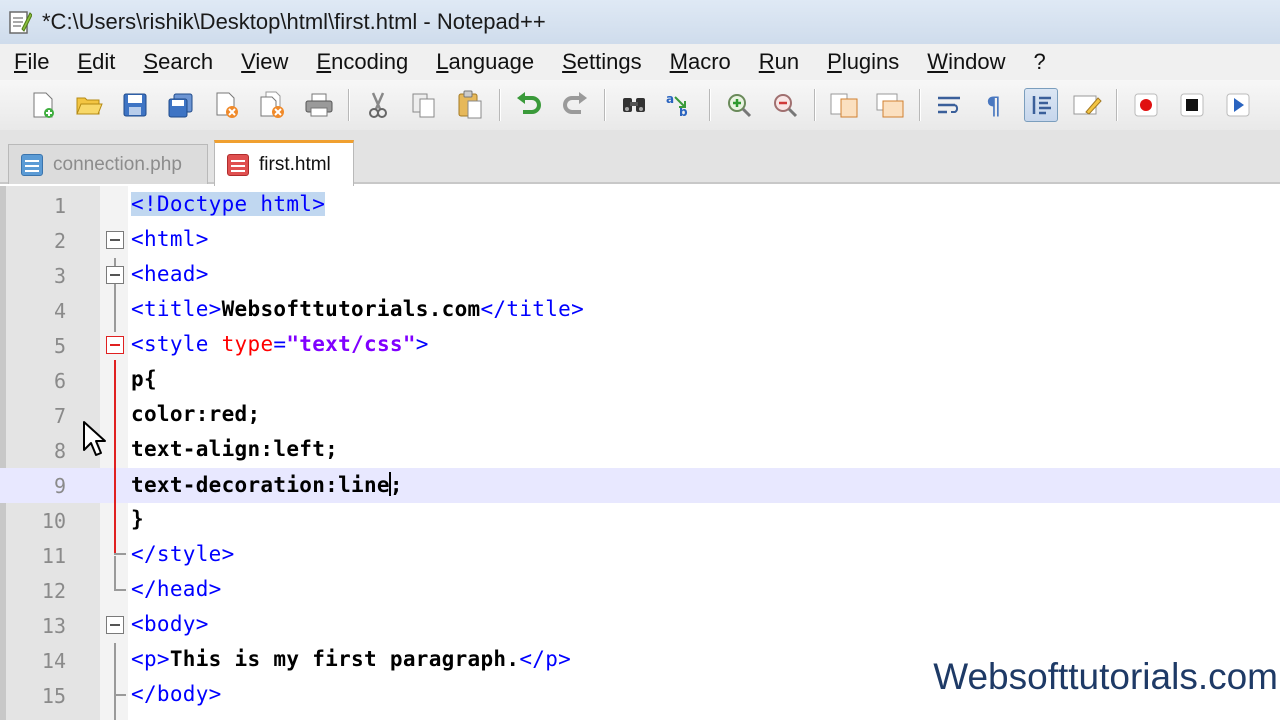 The width and height of the screenshot is (1280, 720). I want to click on tab-connection-php: connection.php, so click(108, 164).